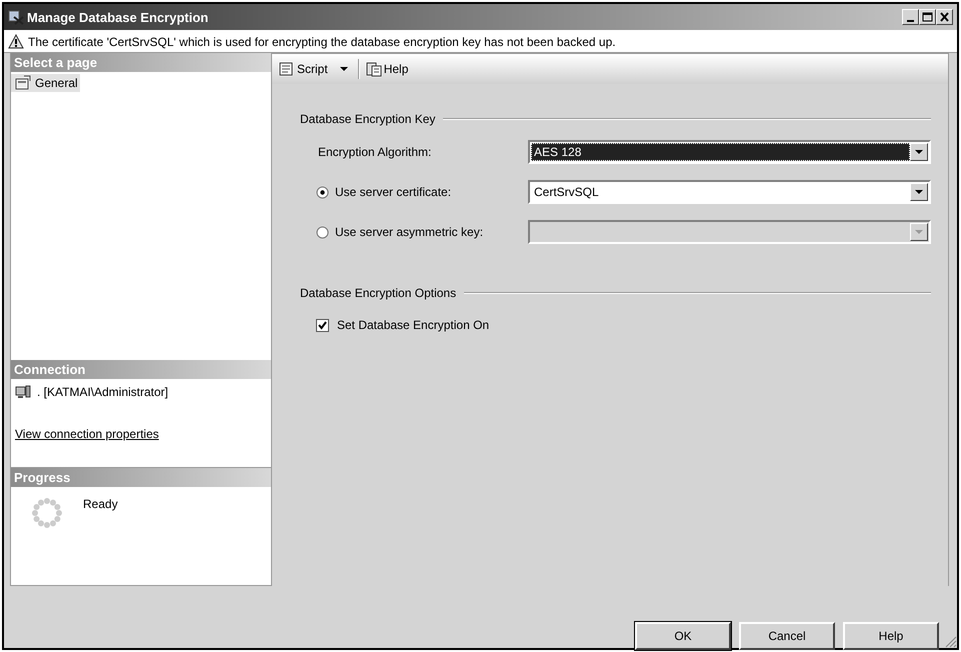 The image size is (961, 652). I want to click on connection-link: View connection properties, so click(87, 434).